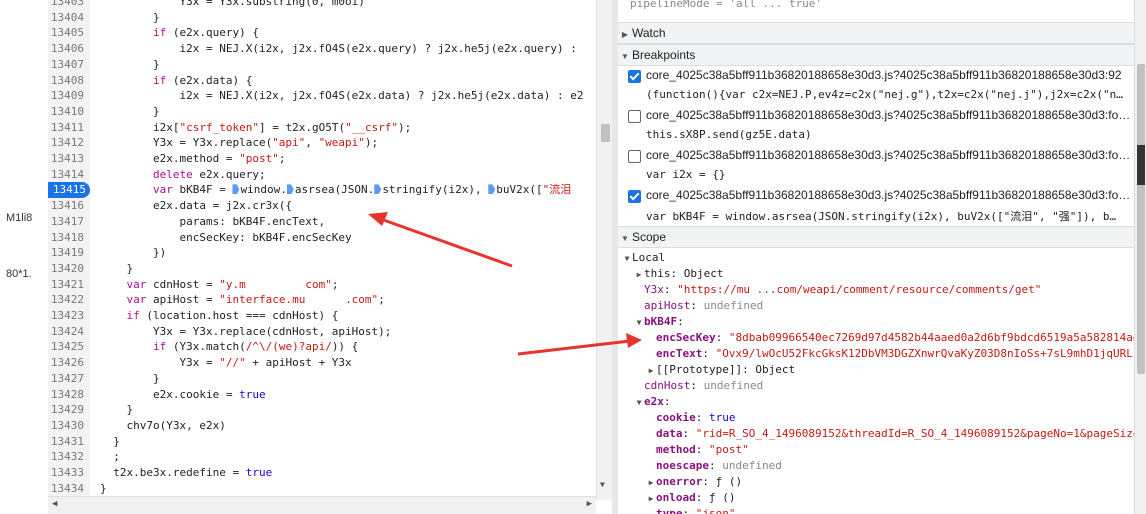 This screenshot has width=1146, height=514. Describe the element at coordinates (320, 253) in the screenshot. I see `code-line: 13419 })` at that location.